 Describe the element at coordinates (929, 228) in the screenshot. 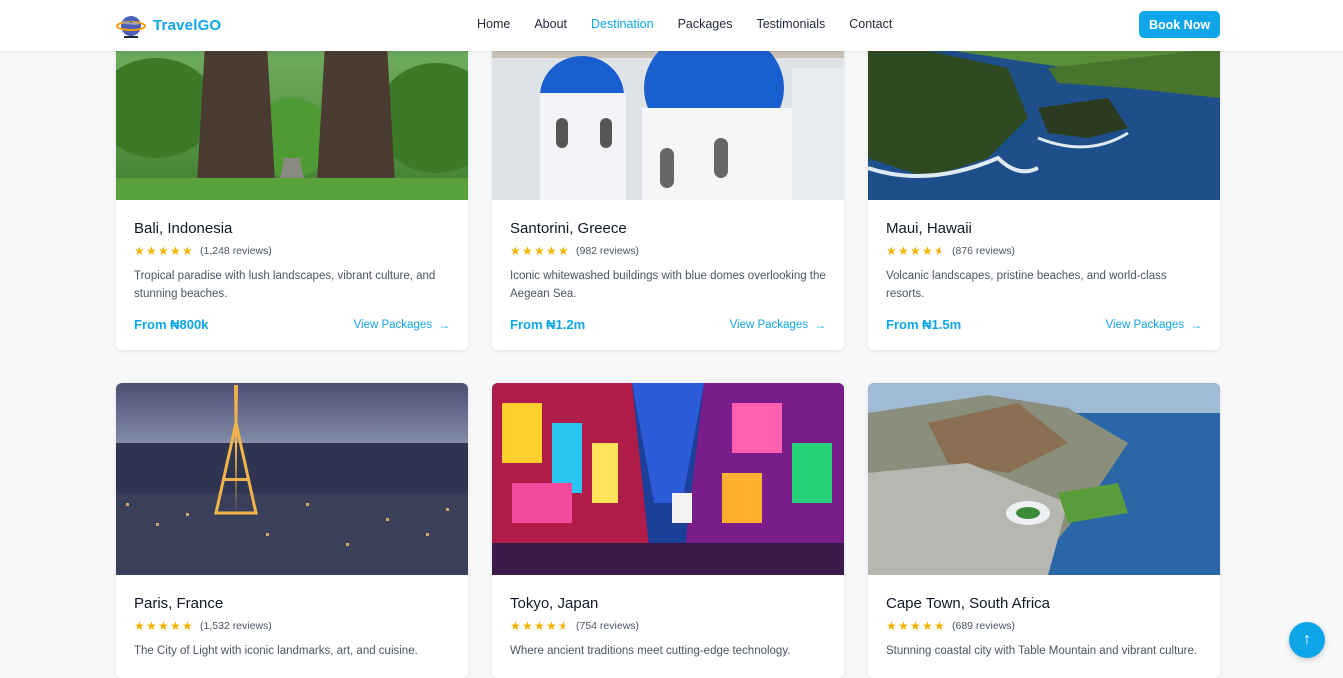

I see `destination-title: Maui, Hawaii` at that location.